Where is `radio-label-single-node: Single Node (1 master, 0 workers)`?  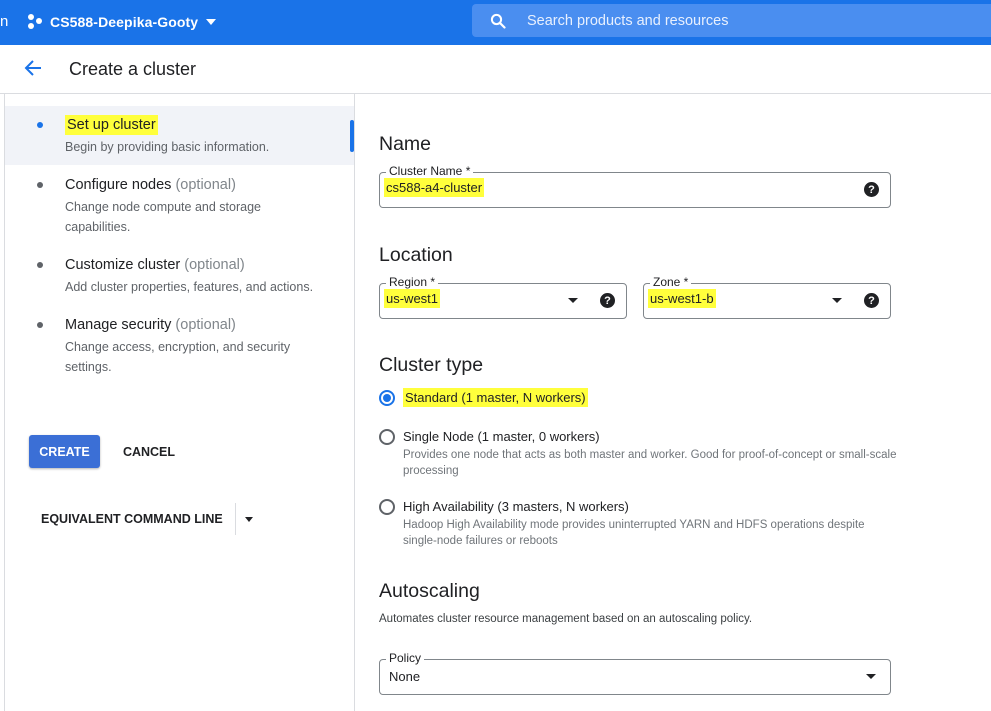 radio-label-single-node: Single Node (1 master, 0 workers) is located at coordinates (501, 436).